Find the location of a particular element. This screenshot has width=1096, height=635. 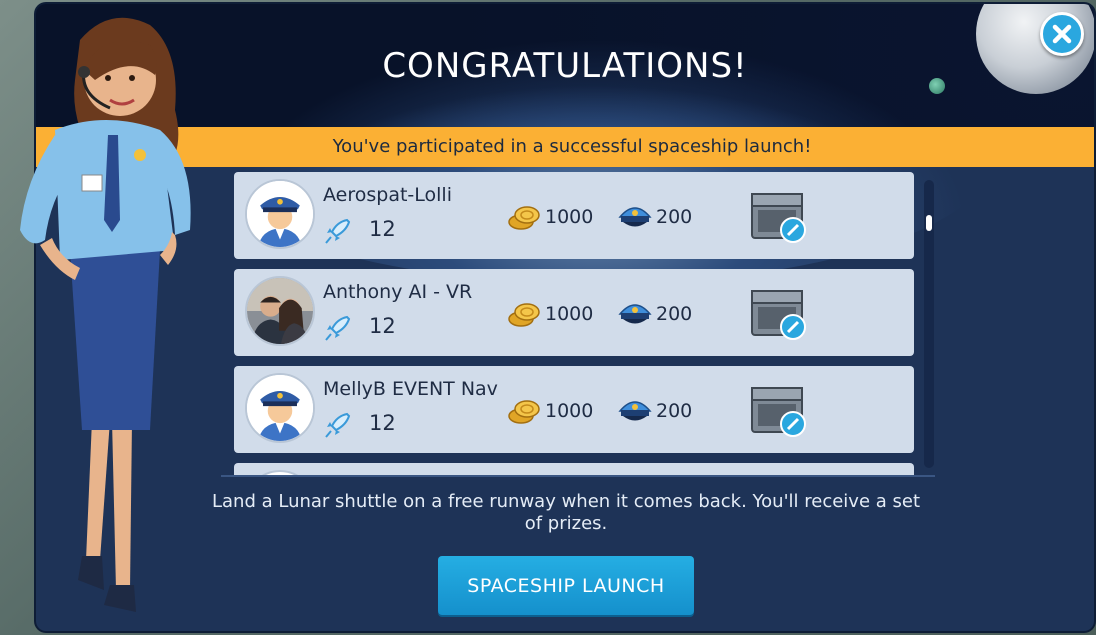

participant-row: Anthony AI - VR 12 1000 200 is located at coordinates (574, 312).